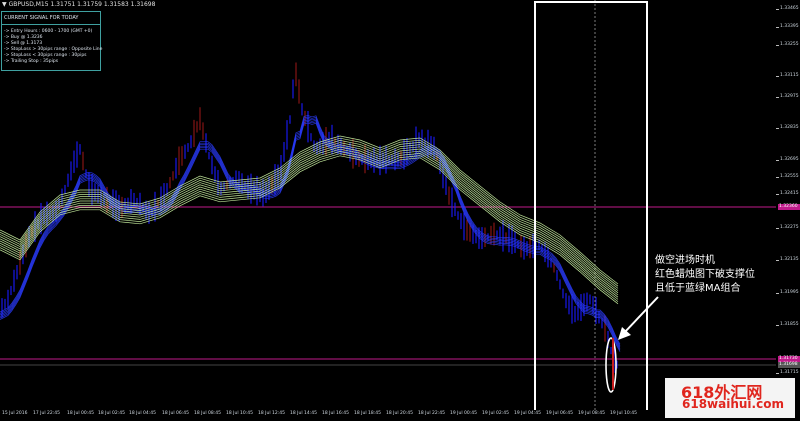 Image resolution: width=800 pixels, height=421 pixels. I want to click on price-axis-label: 1.32135, so click(789, 259).